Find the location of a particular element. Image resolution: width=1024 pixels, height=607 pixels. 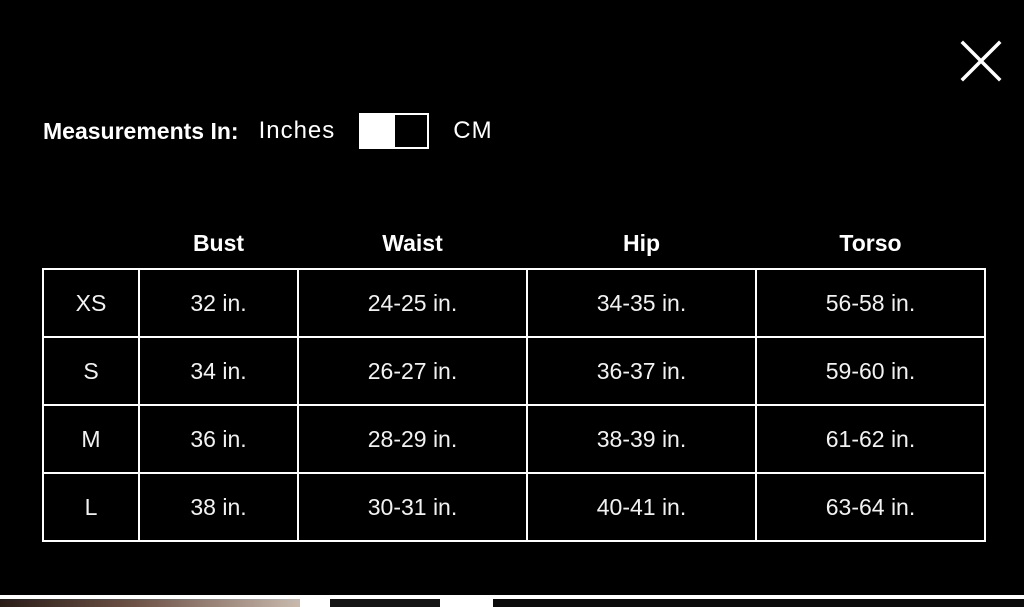

column-header-size is located at coordinates (91, 243).